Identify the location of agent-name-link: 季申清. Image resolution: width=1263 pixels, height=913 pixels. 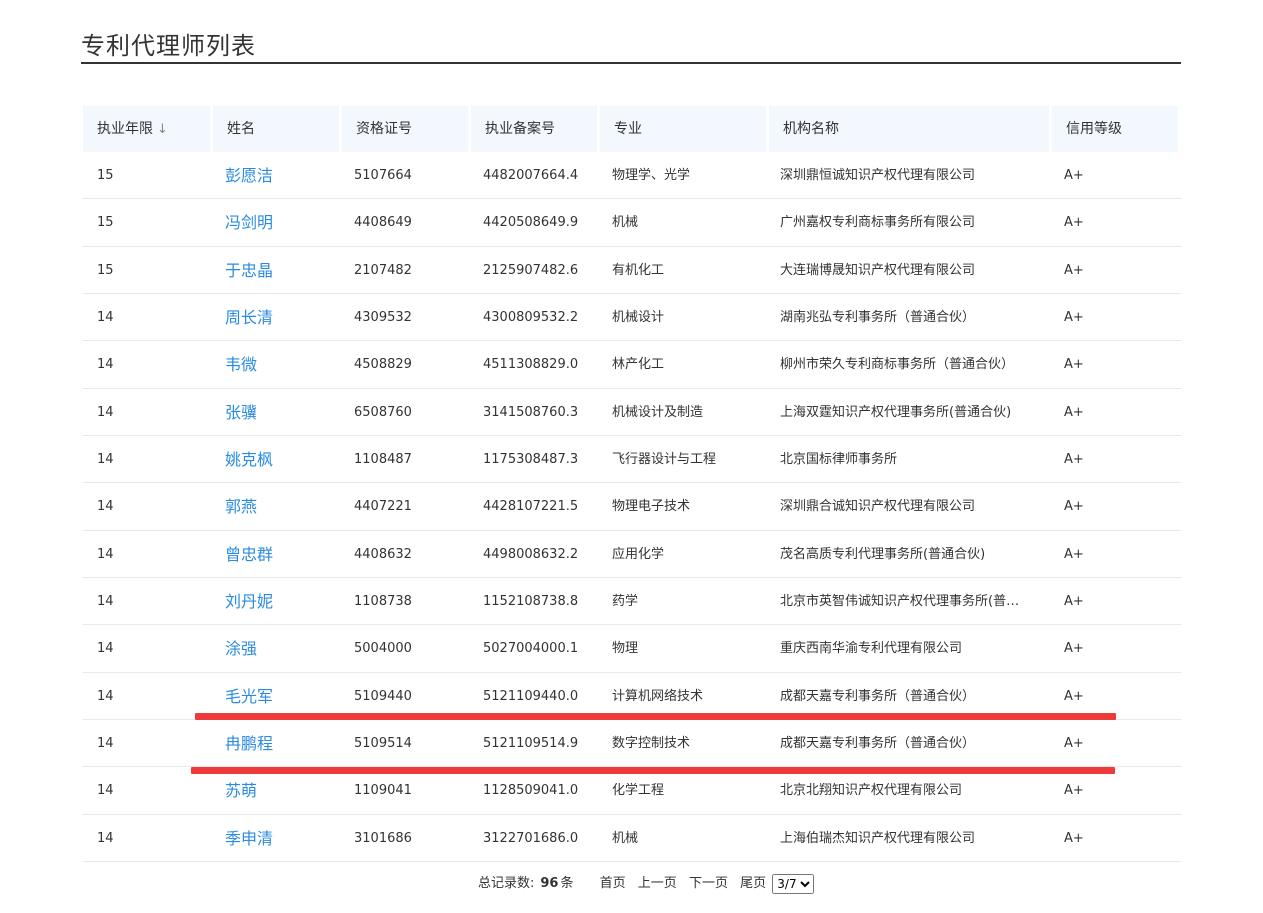
(280, 838).